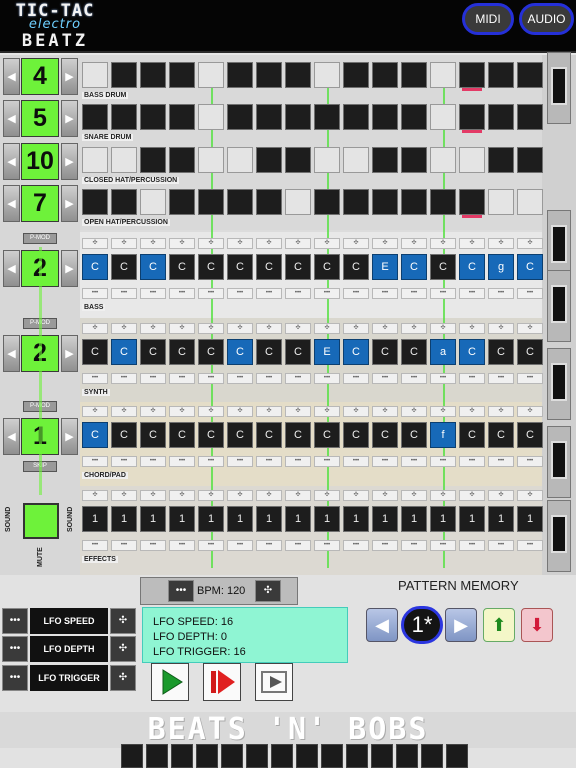  What do you see at coordinates (274, 682) in the screenshot?
I see `sync-button` at bounding box center [274, 682].